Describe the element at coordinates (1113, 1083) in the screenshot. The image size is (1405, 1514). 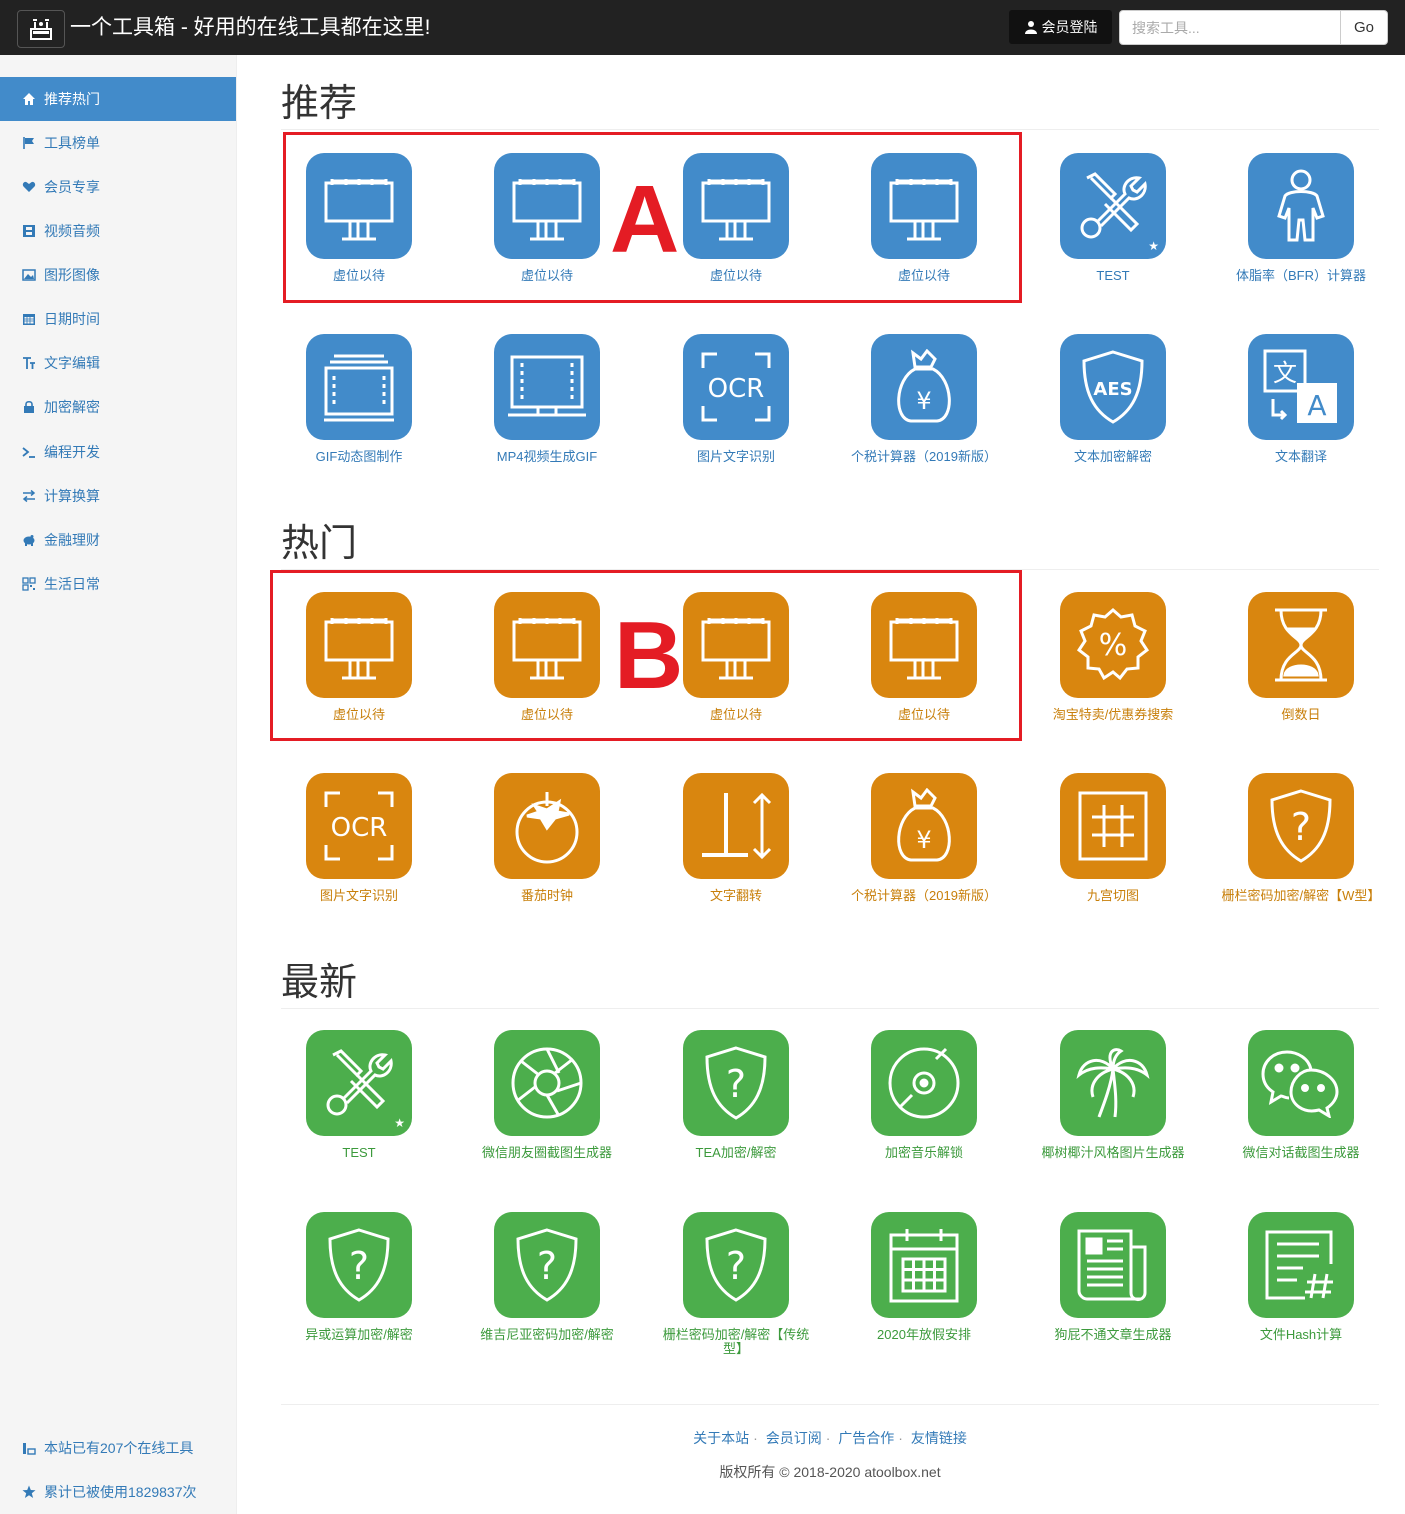
I see `palm-tree-icon` at that location.